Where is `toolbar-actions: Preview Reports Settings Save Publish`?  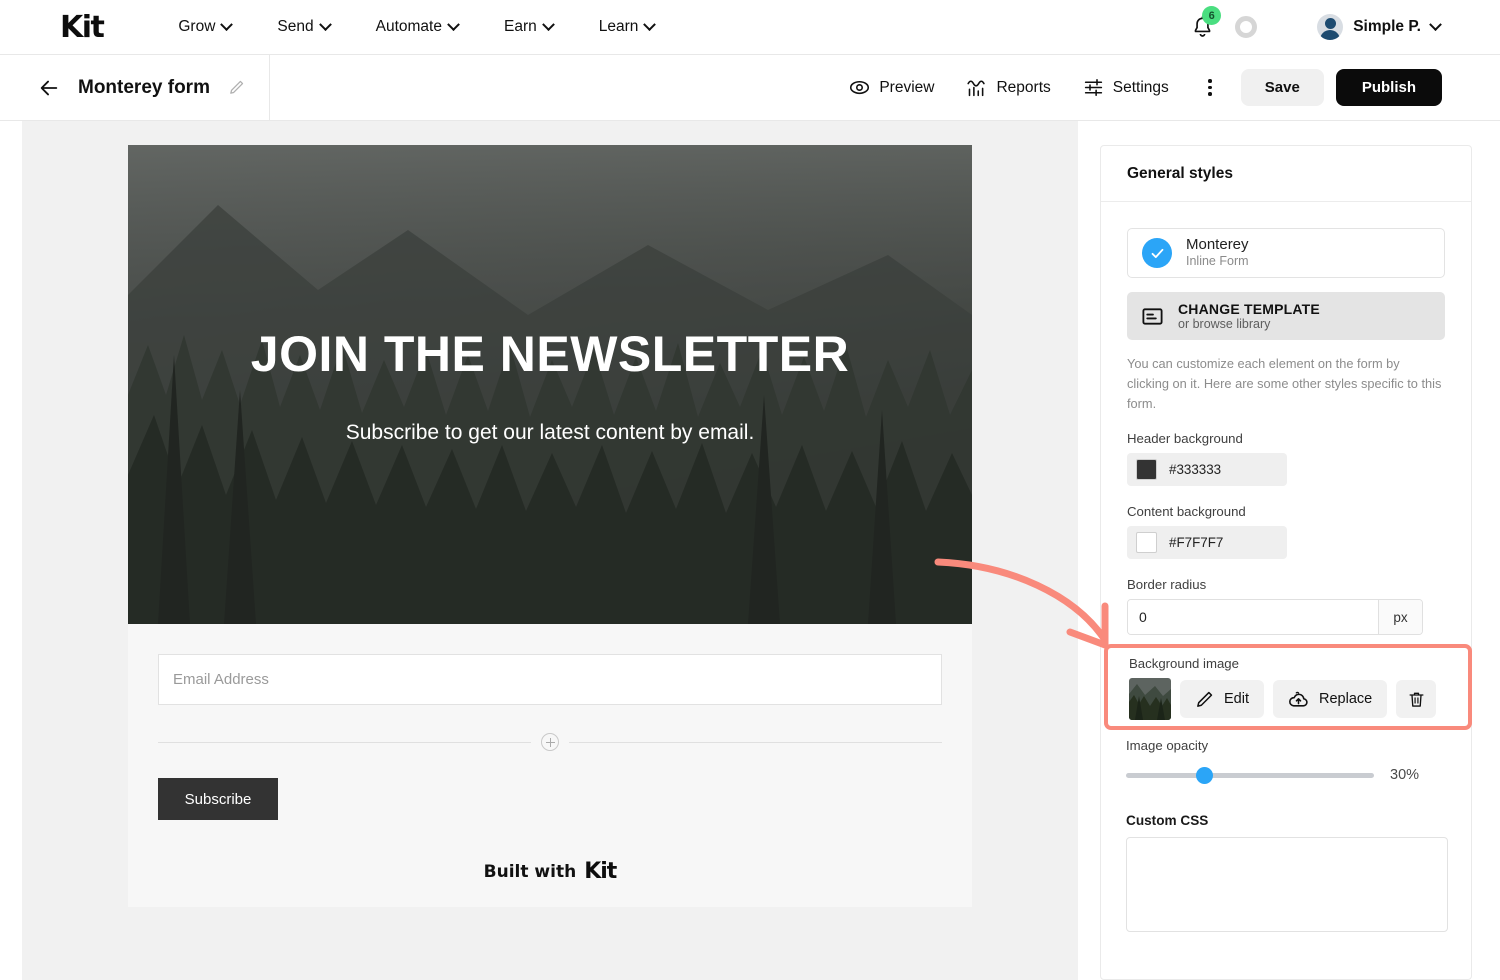 toolbar-actions: Preview Reports Settings Save Publish is located at coordinates (1137, 87).